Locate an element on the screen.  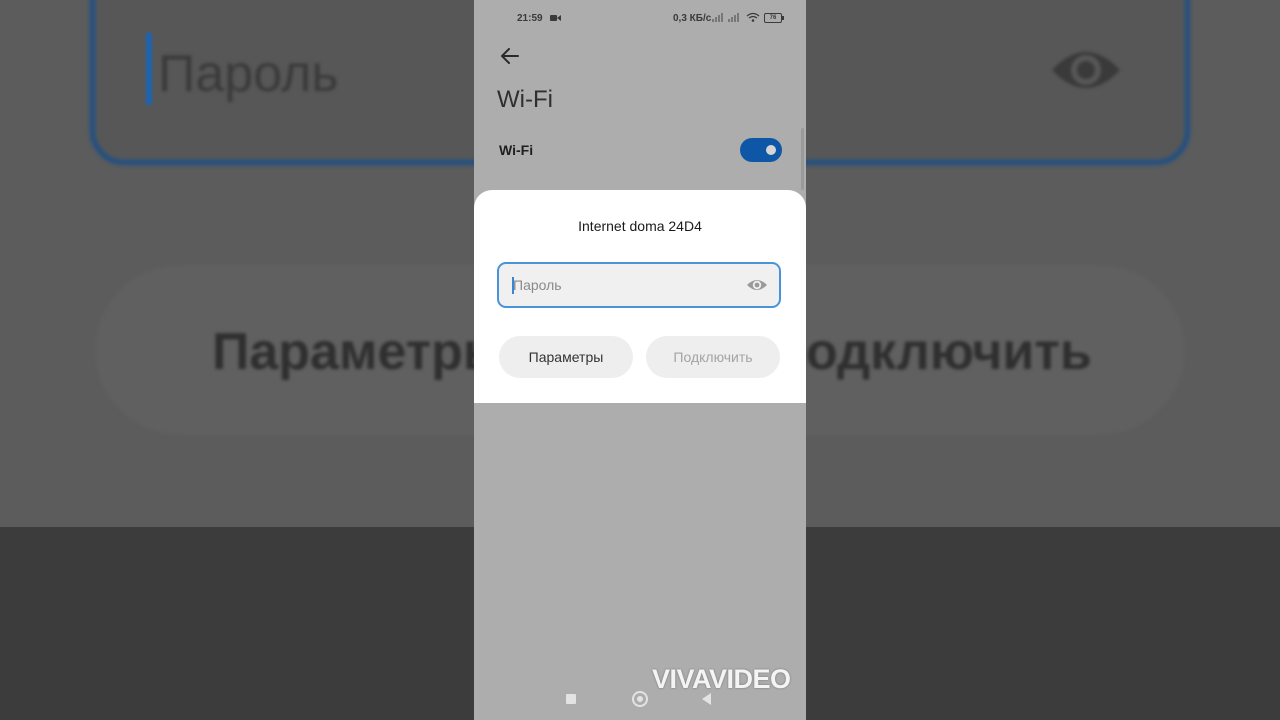
video-camera-icon is located at coordinates (555, 18).